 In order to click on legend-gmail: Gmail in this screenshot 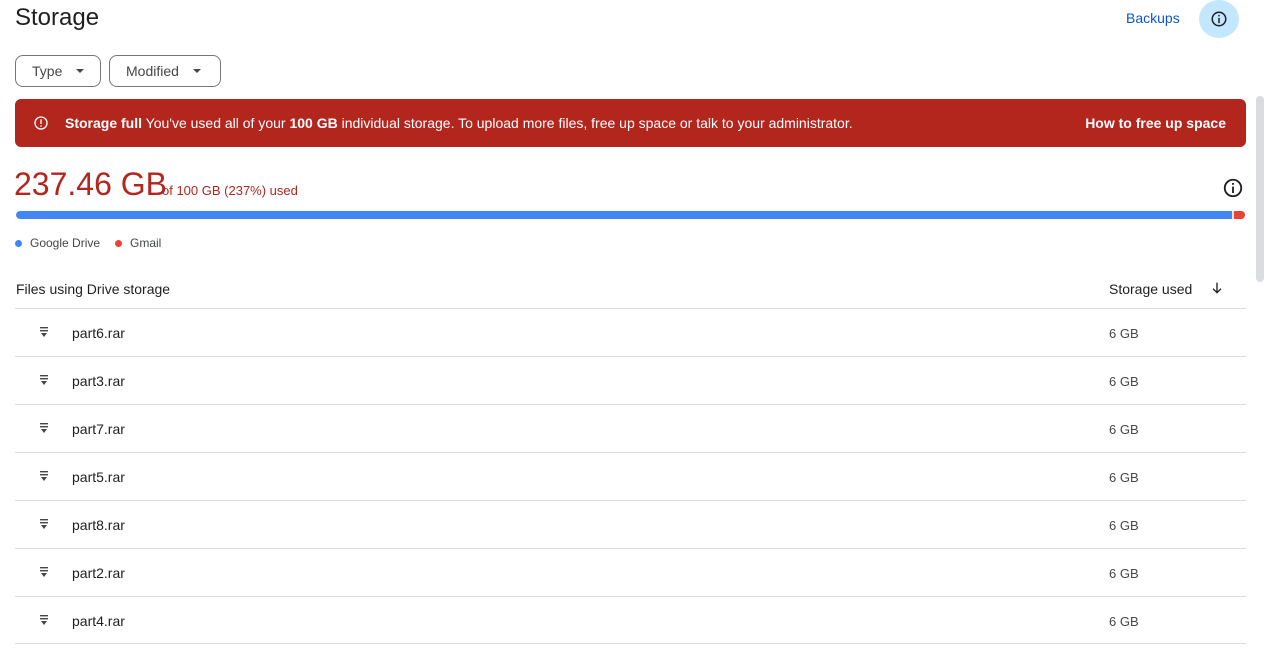, I will do `click(138, 243)`.